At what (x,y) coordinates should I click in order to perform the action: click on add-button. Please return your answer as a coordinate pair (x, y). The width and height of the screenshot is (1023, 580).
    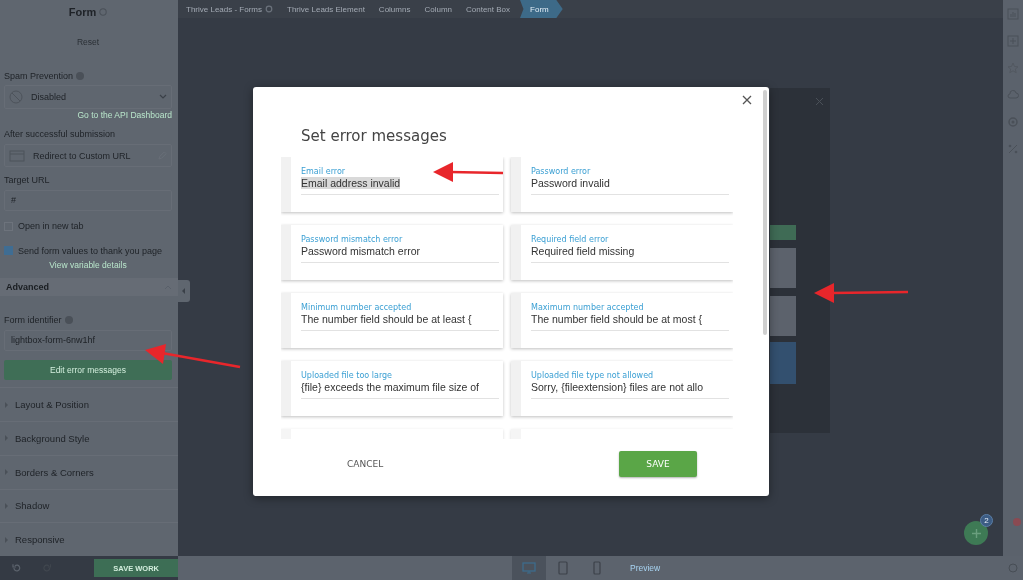
    Looking at the image, I should click on (976, 533).